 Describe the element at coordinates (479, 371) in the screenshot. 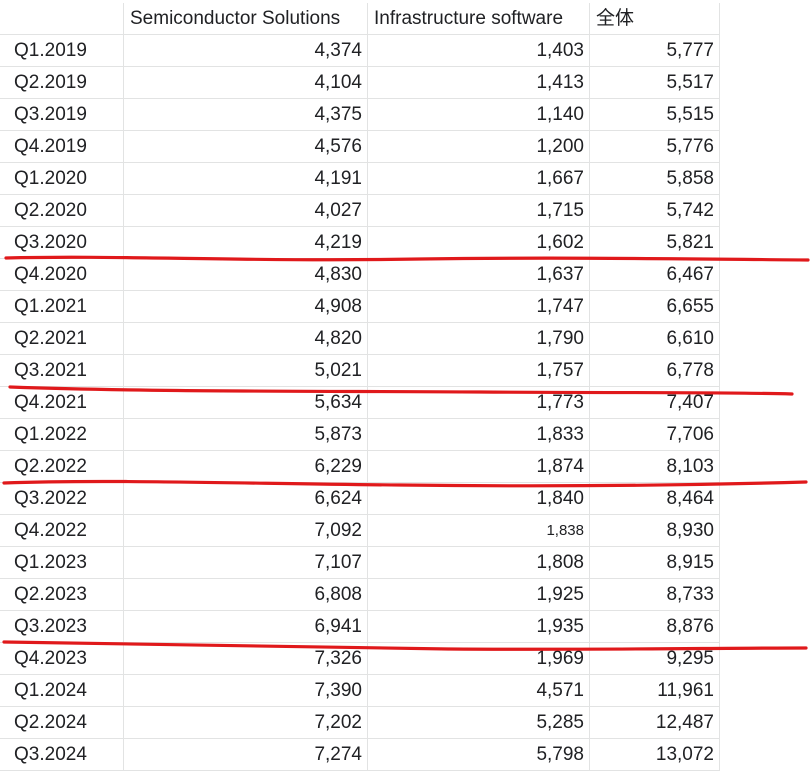

I see `infrastructure-software-cell: 1,757` at that location.